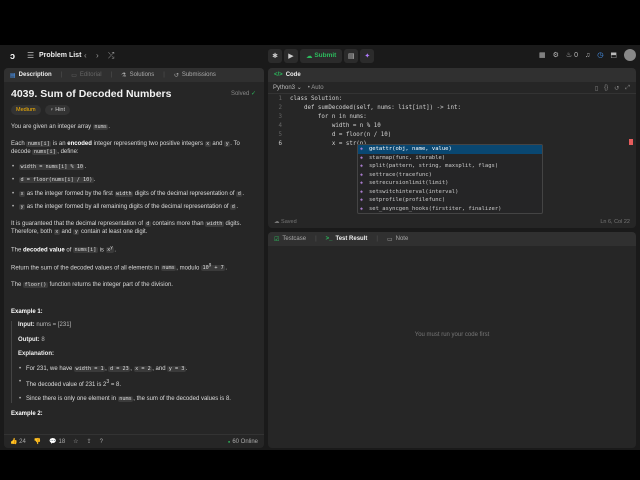 The image size is (640, 480). Describe the element at coordinates (452, 75) in the screenshot. I see `code-tabs: </> Code` at that location.